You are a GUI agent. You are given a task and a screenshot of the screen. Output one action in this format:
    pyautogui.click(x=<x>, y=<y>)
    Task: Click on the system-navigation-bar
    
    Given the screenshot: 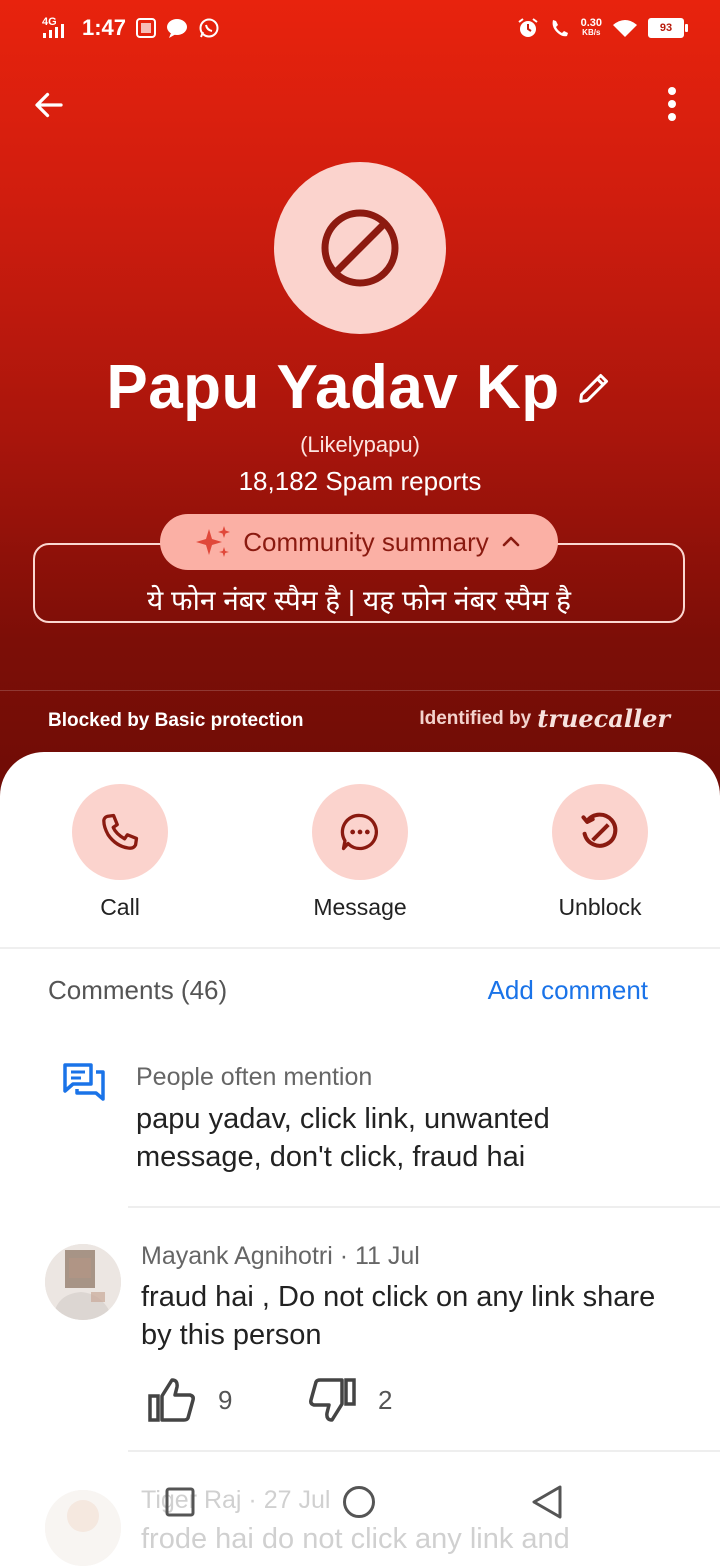 What is the action you would take?
    pyautogui.click(x=360, y=1508)
    